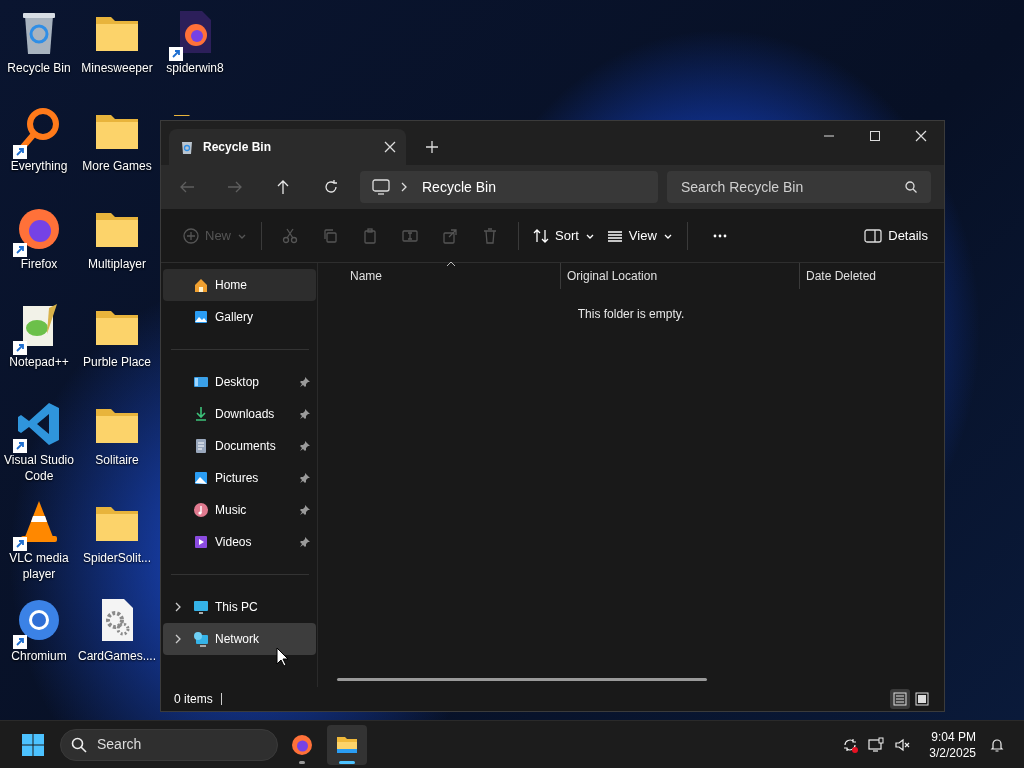 This screenshot has height=768, width=1024. What do you see at coordinates (235, 187) in the screenshot?
I see `forward-arrow-icon` at bounding box center [235, 187].